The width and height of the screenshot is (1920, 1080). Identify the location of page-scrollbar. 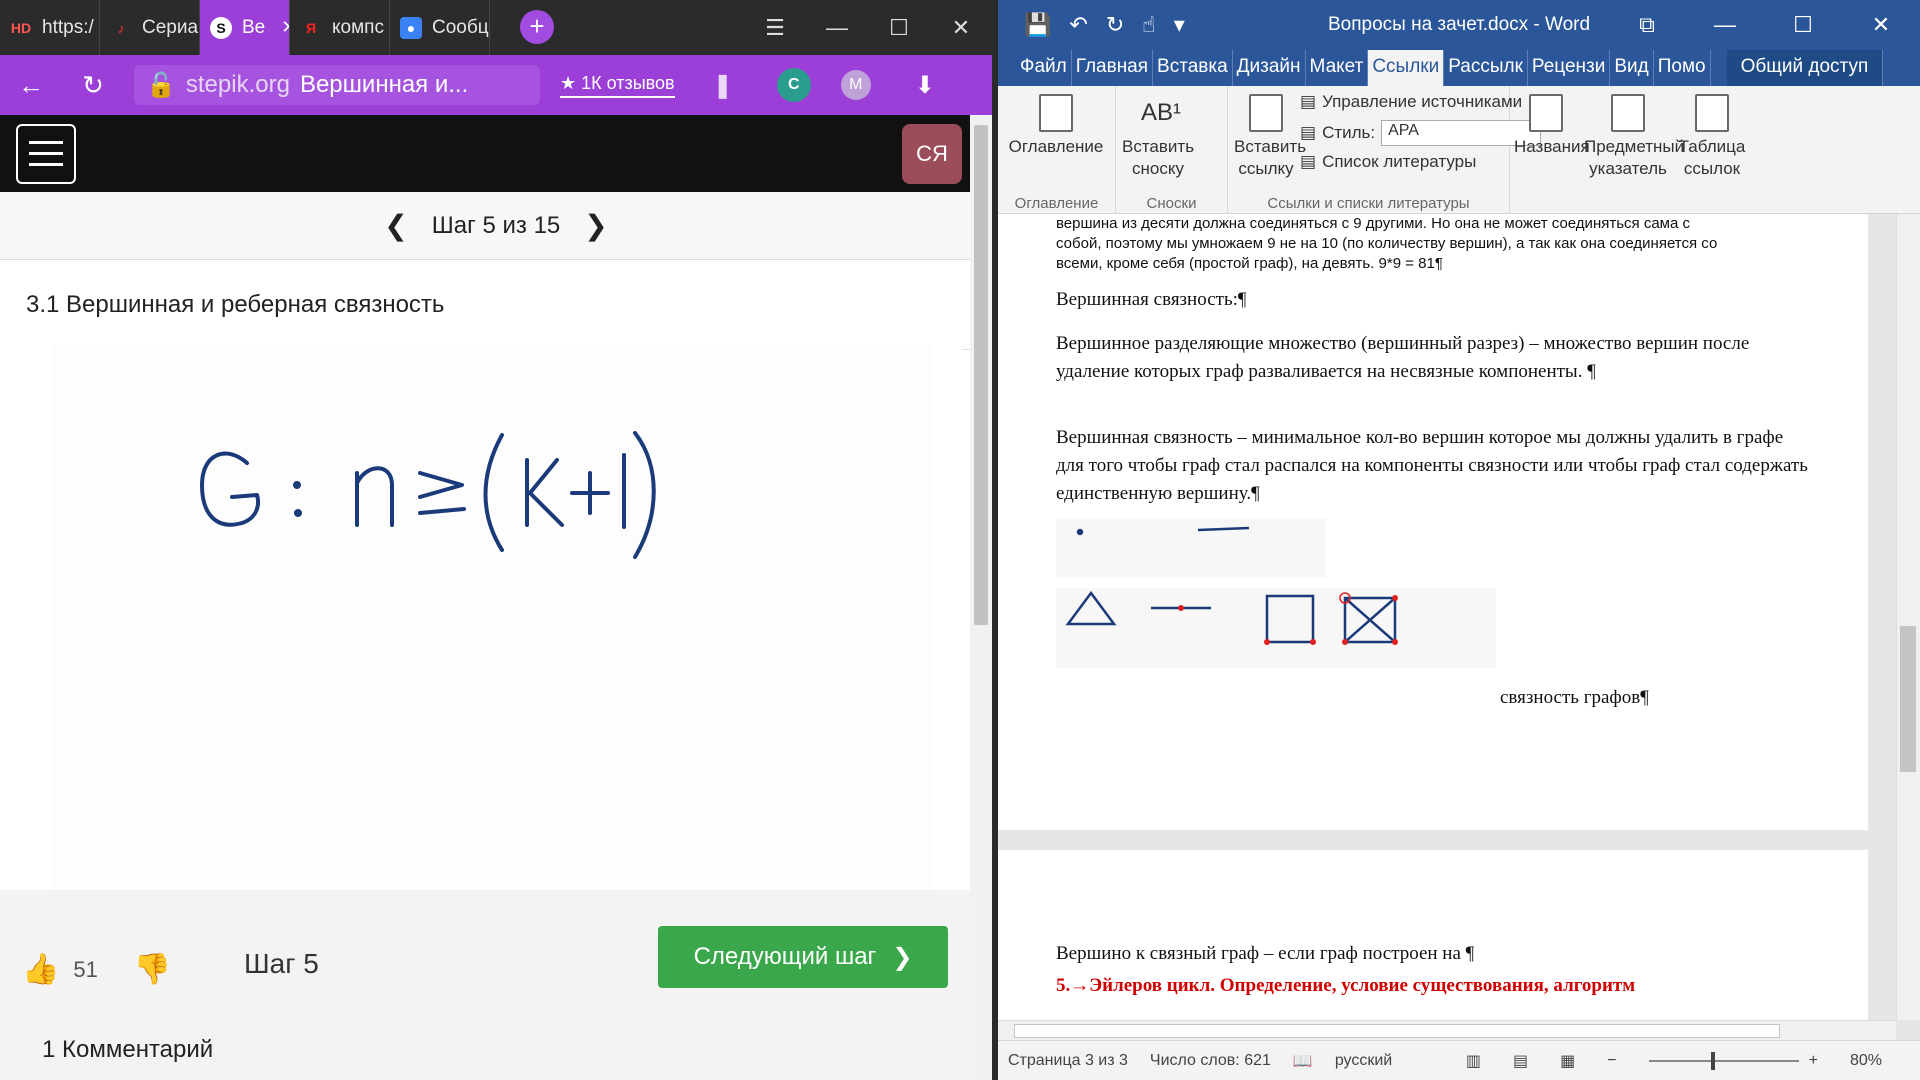
(981, 597).